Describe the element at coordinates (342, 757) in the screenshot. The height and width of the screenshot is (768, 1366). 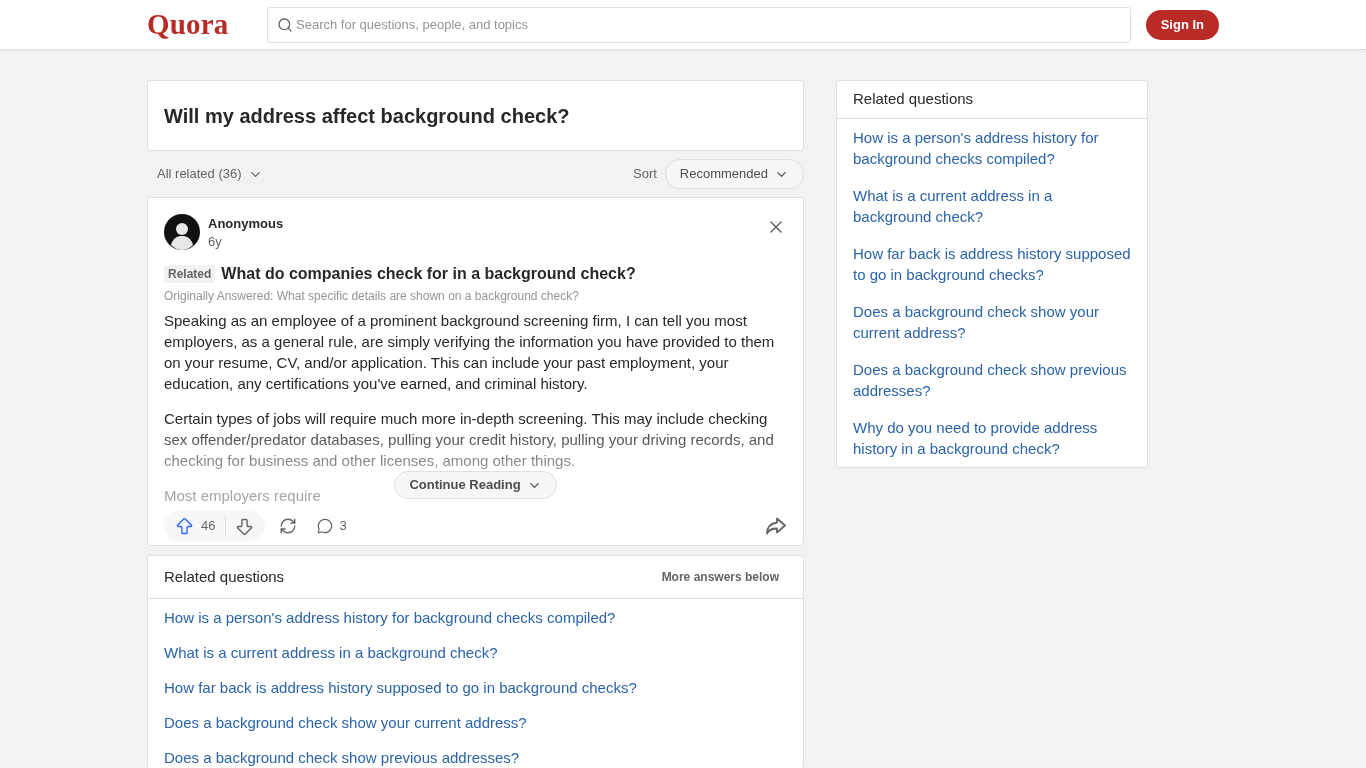
I see `related-question-link: Does a background check show previous addresses?` at that location.